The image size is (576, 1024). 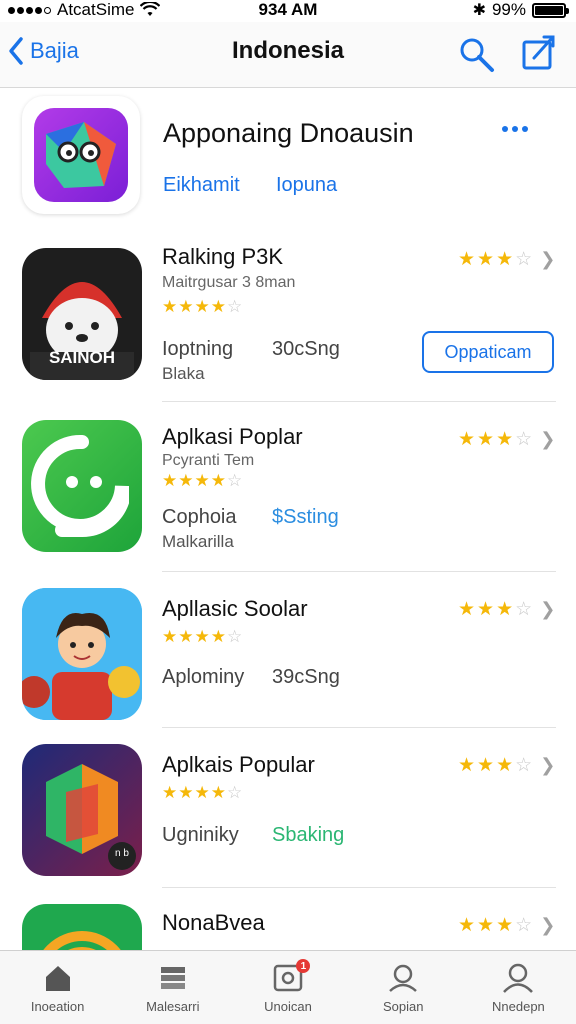 I want to click on app-icon-mascot: SAINOH, so click(x=82, y=314).